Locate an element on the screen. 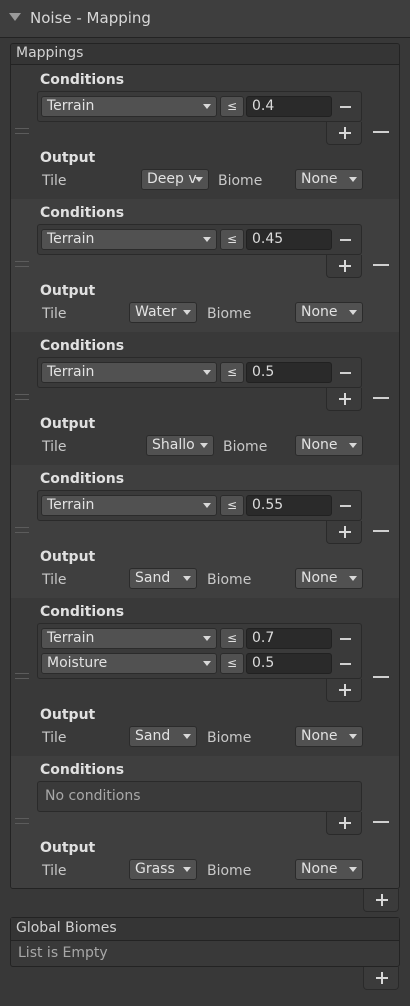 The image size is (410, 1006). global-biomes-label: Global Biomes is located at coordinates (66, 928).